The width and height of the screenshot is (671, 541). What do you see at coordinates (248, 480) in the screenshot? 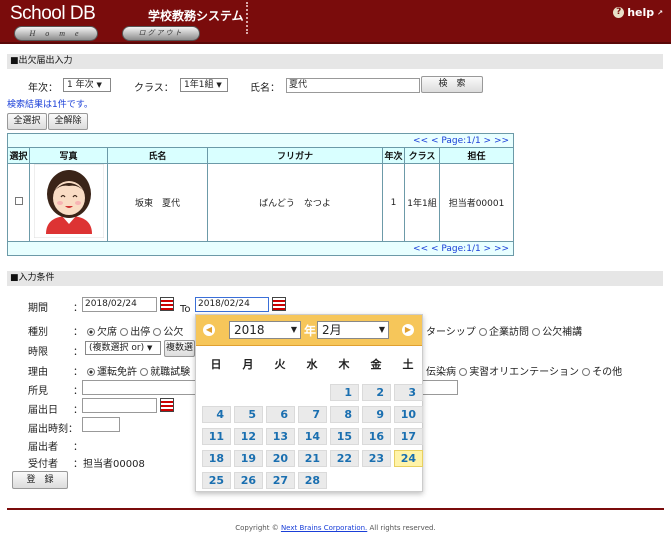
I see `calendar-day: 26` at bounding box center [248, 480].